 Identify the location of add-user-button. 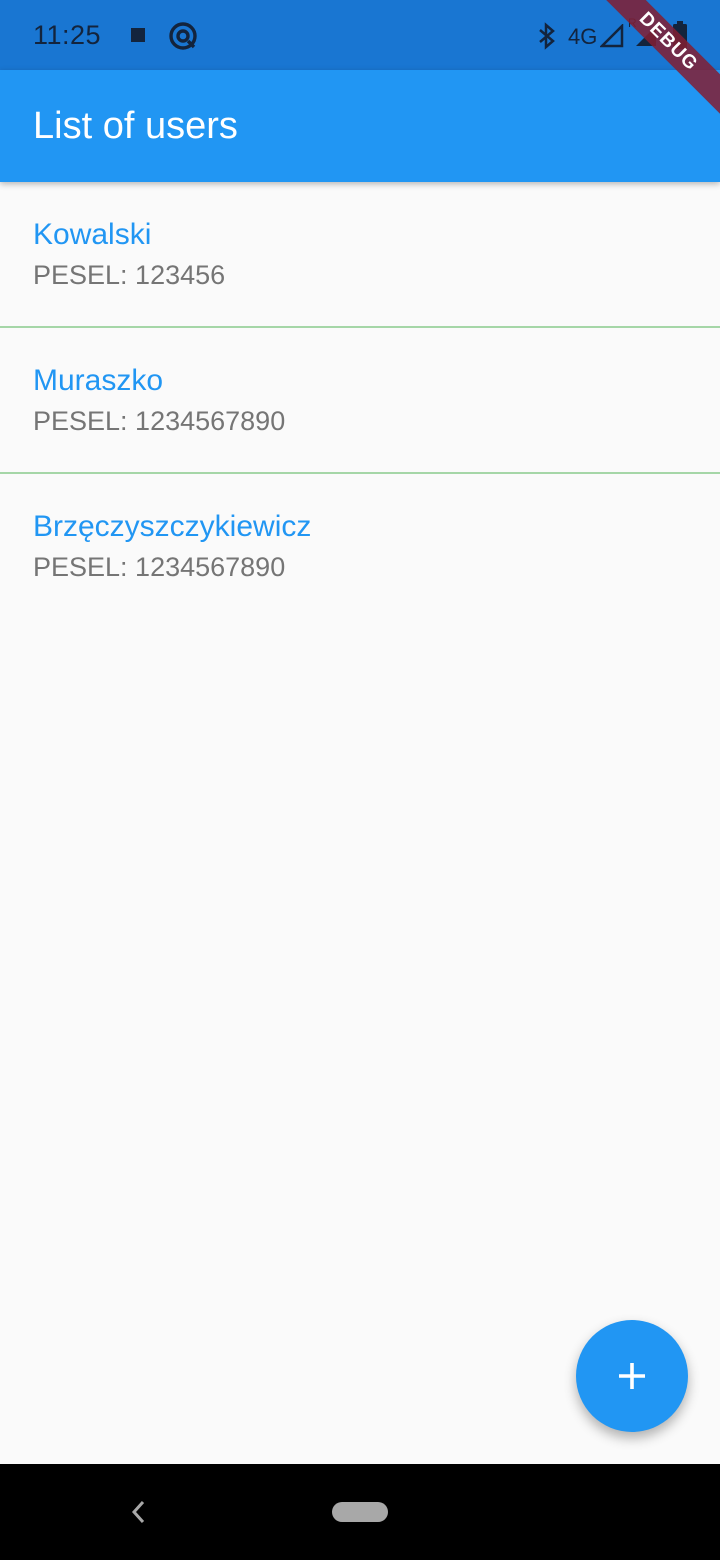
(632, 1376).